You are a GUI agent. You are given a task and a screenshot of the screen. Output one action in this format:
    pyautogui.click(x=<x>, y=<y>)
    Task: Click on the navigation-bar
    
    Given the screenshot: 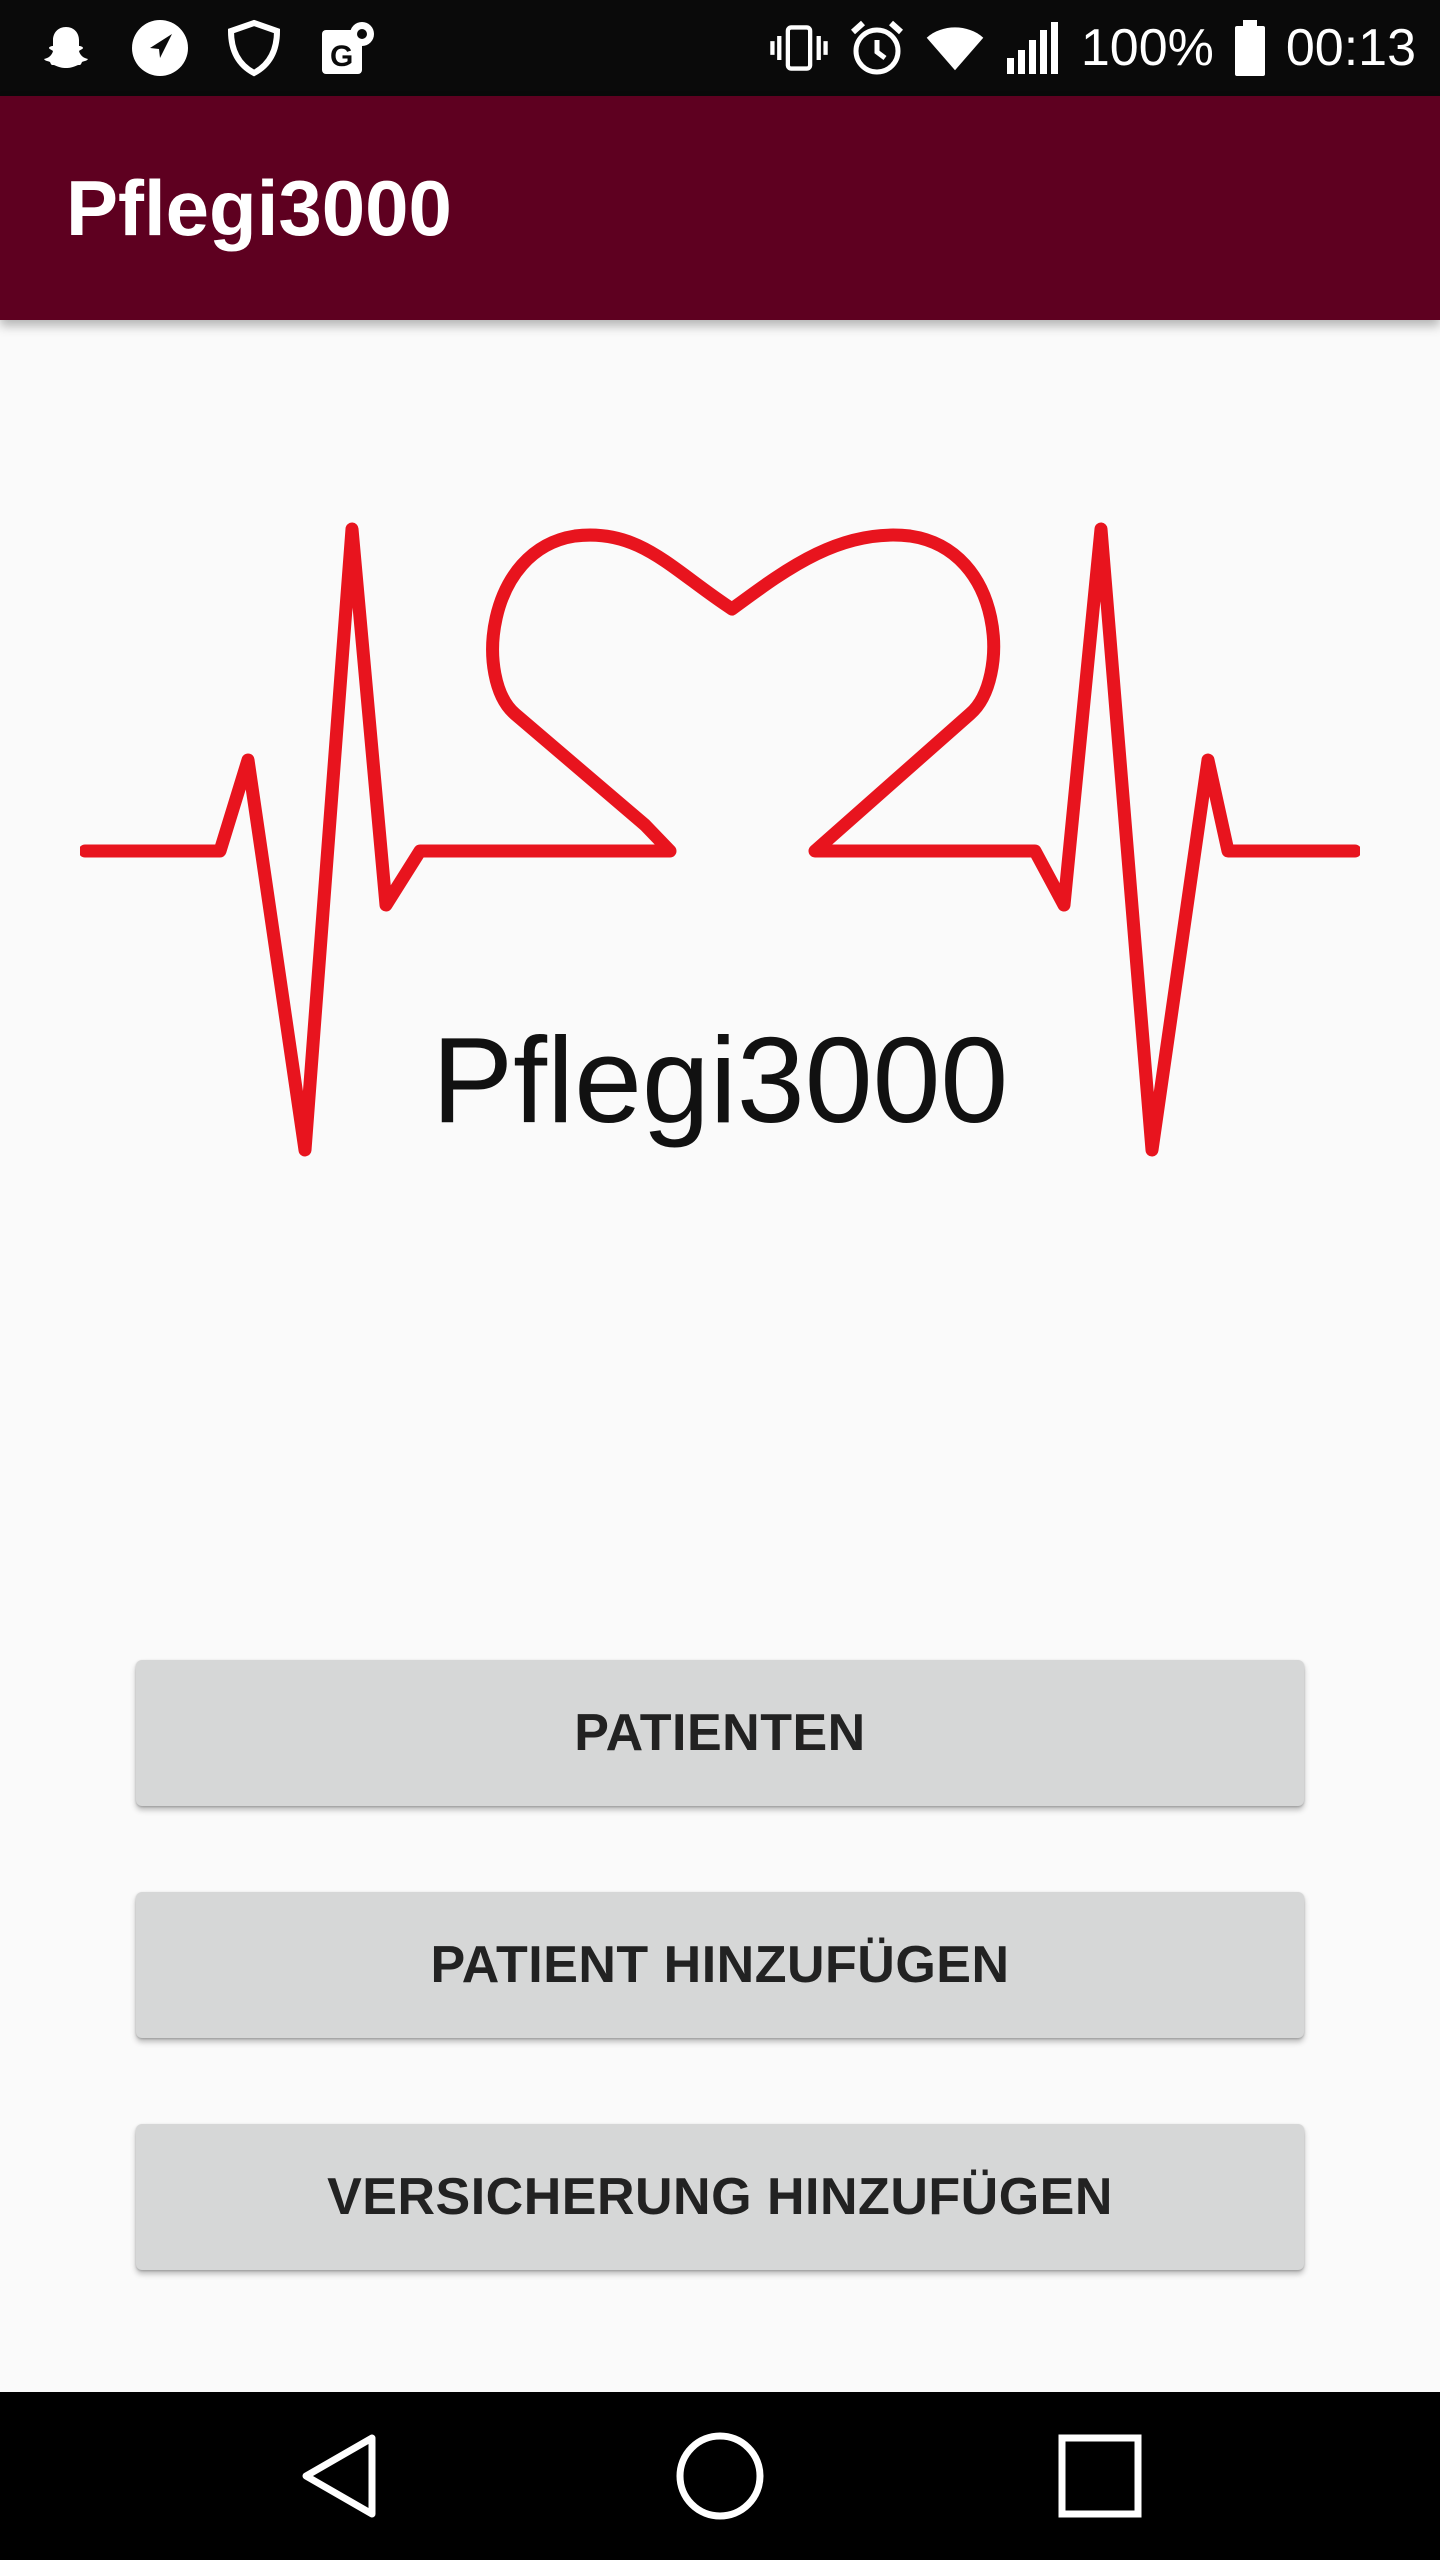 What is the action you would take?
    pyautogui.click(x=720, y=2476)
    